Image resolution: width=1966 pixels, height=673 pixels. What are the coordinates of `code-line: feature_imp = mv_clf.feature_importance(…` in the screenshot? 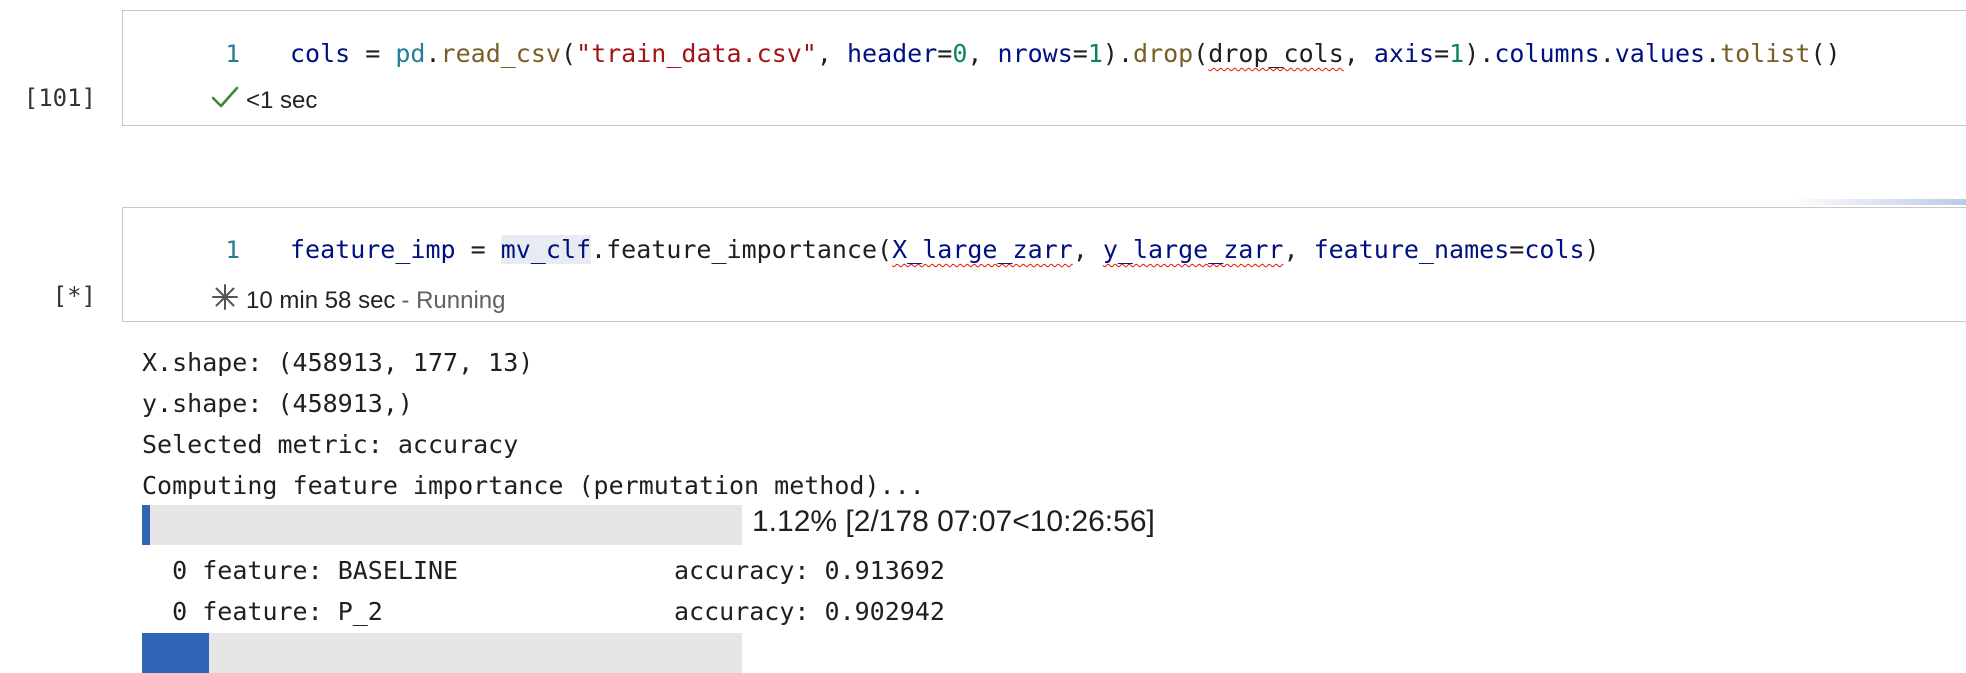 It's located at (945, 249).